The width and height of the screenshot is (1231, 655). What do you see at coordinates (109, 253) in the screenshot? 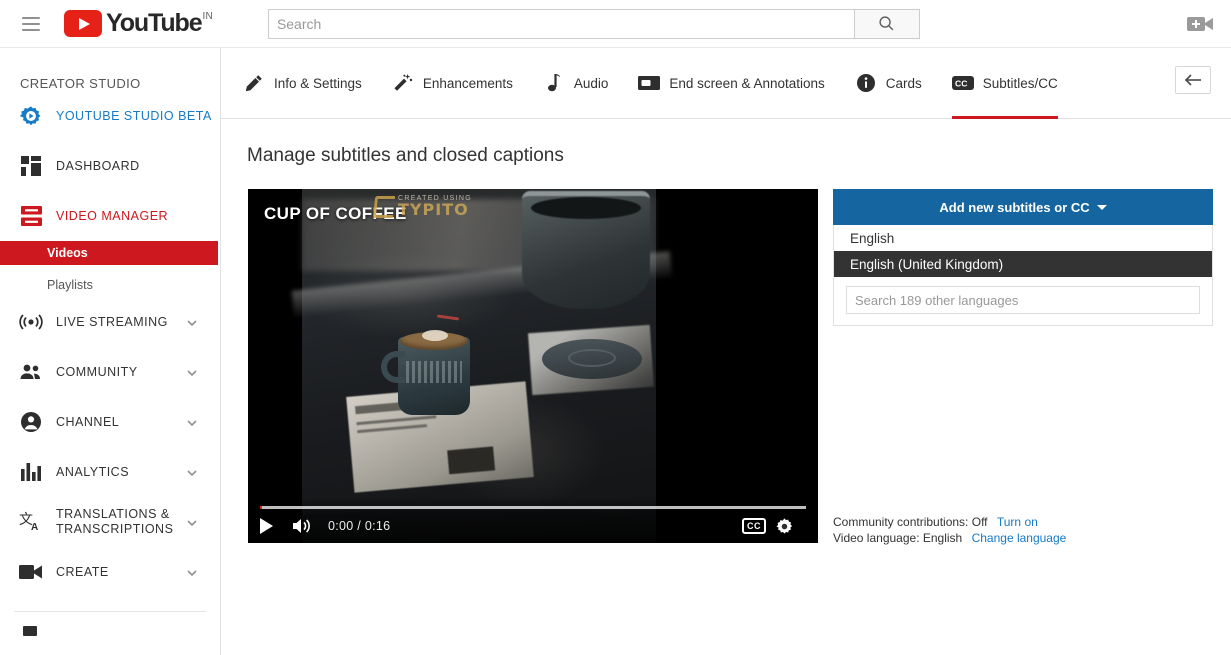
I see `sidebar-subitem-videos: Videos` at bounding box center [109, 253].